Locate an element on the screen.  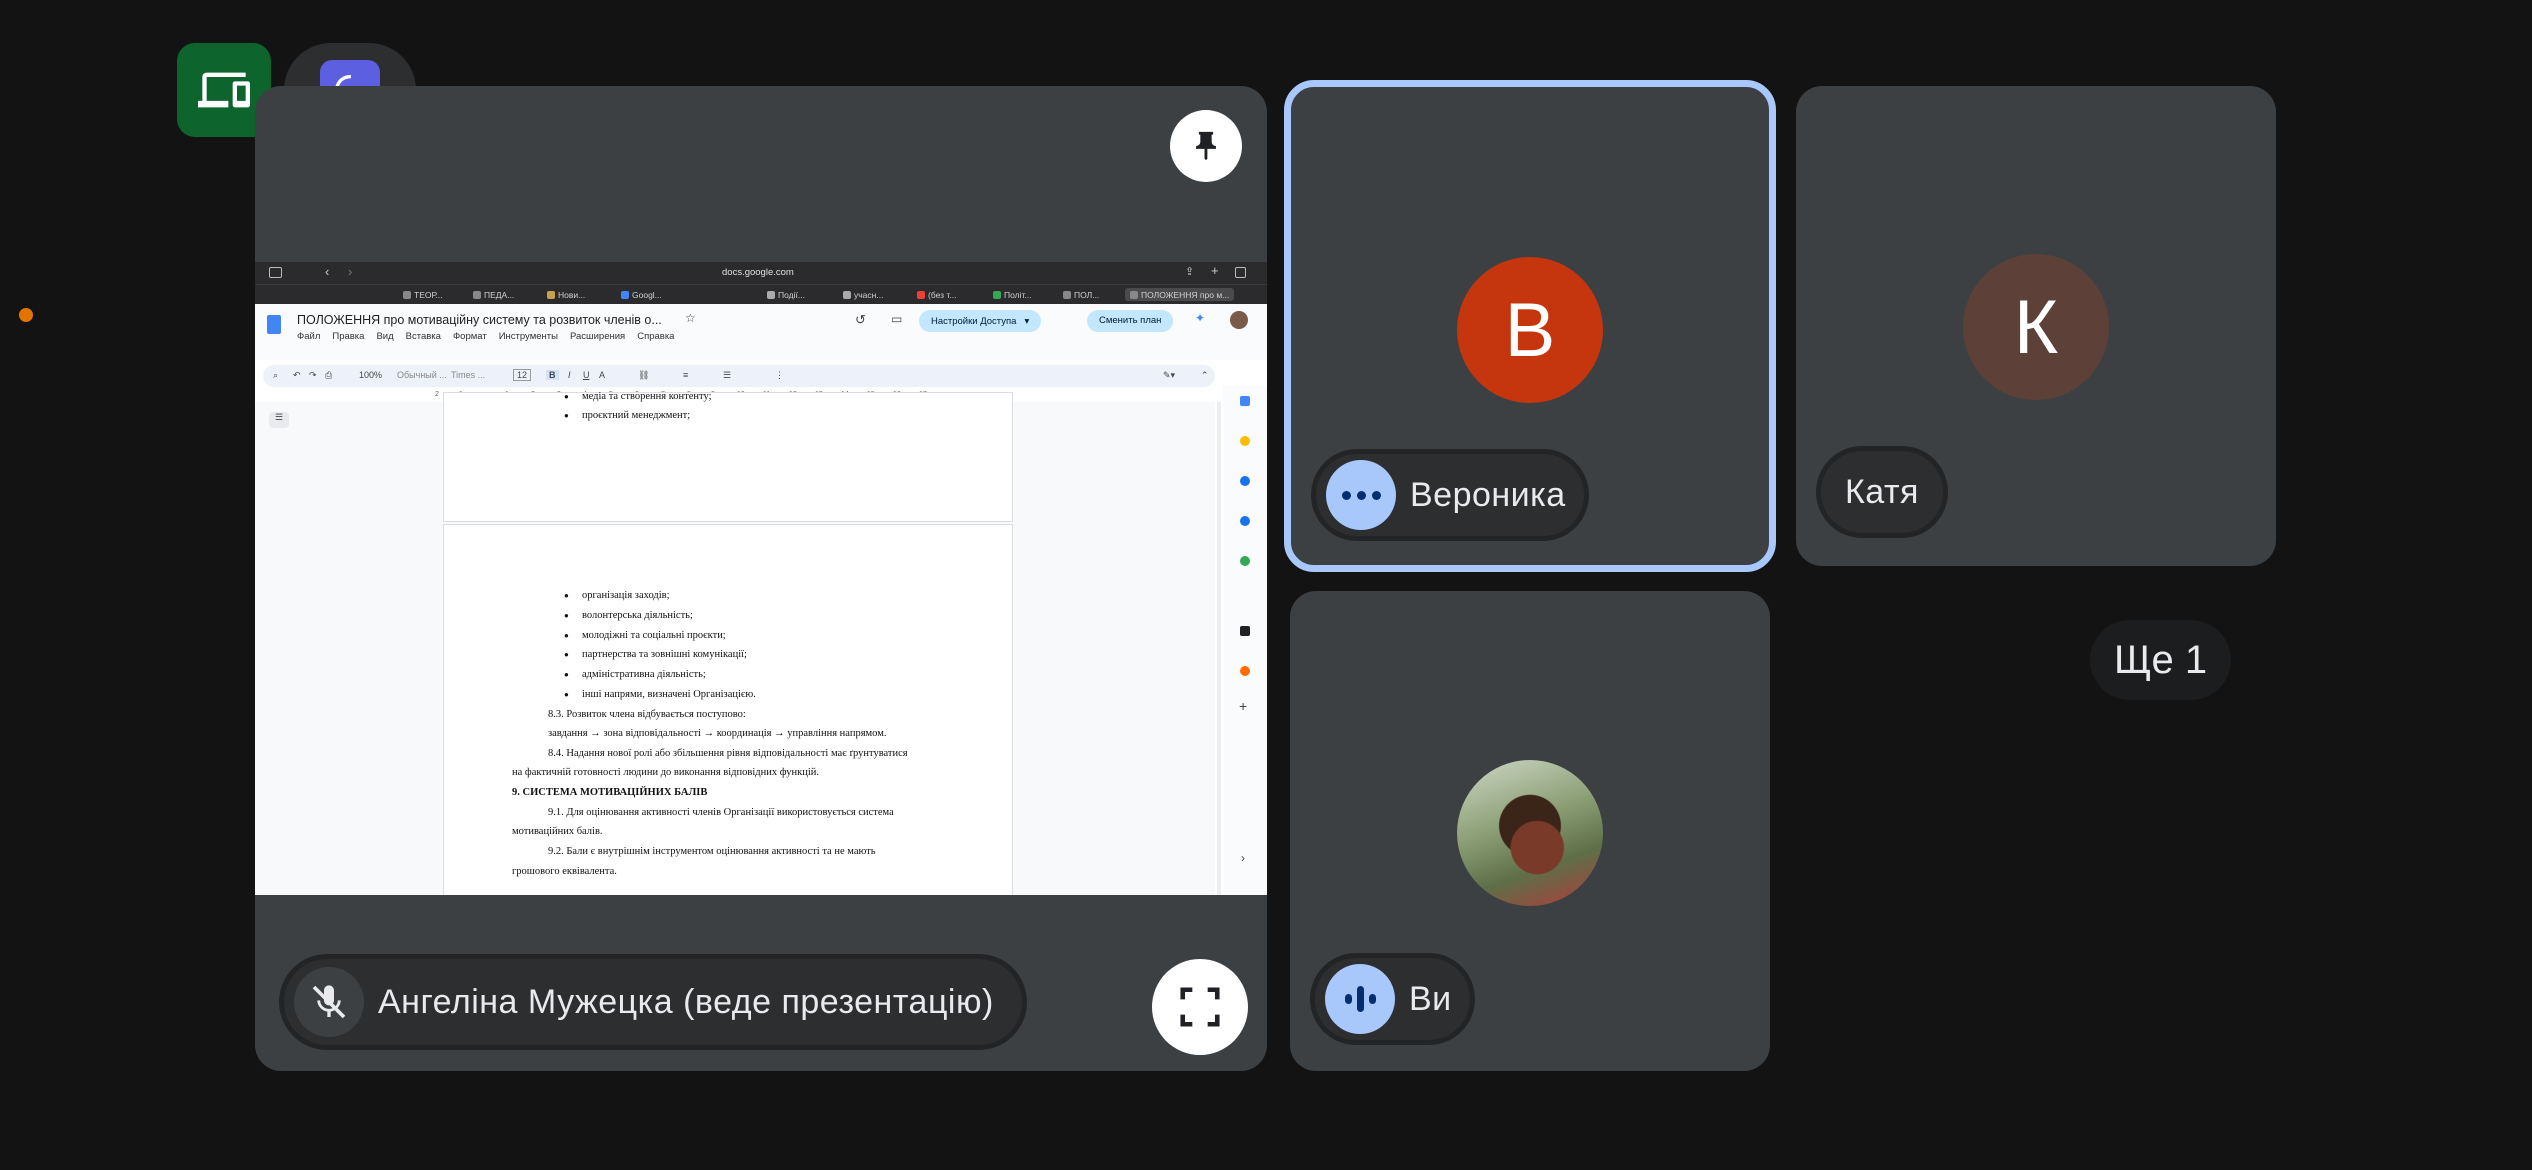
forward-icon: › is located at coordinates (350, 271).